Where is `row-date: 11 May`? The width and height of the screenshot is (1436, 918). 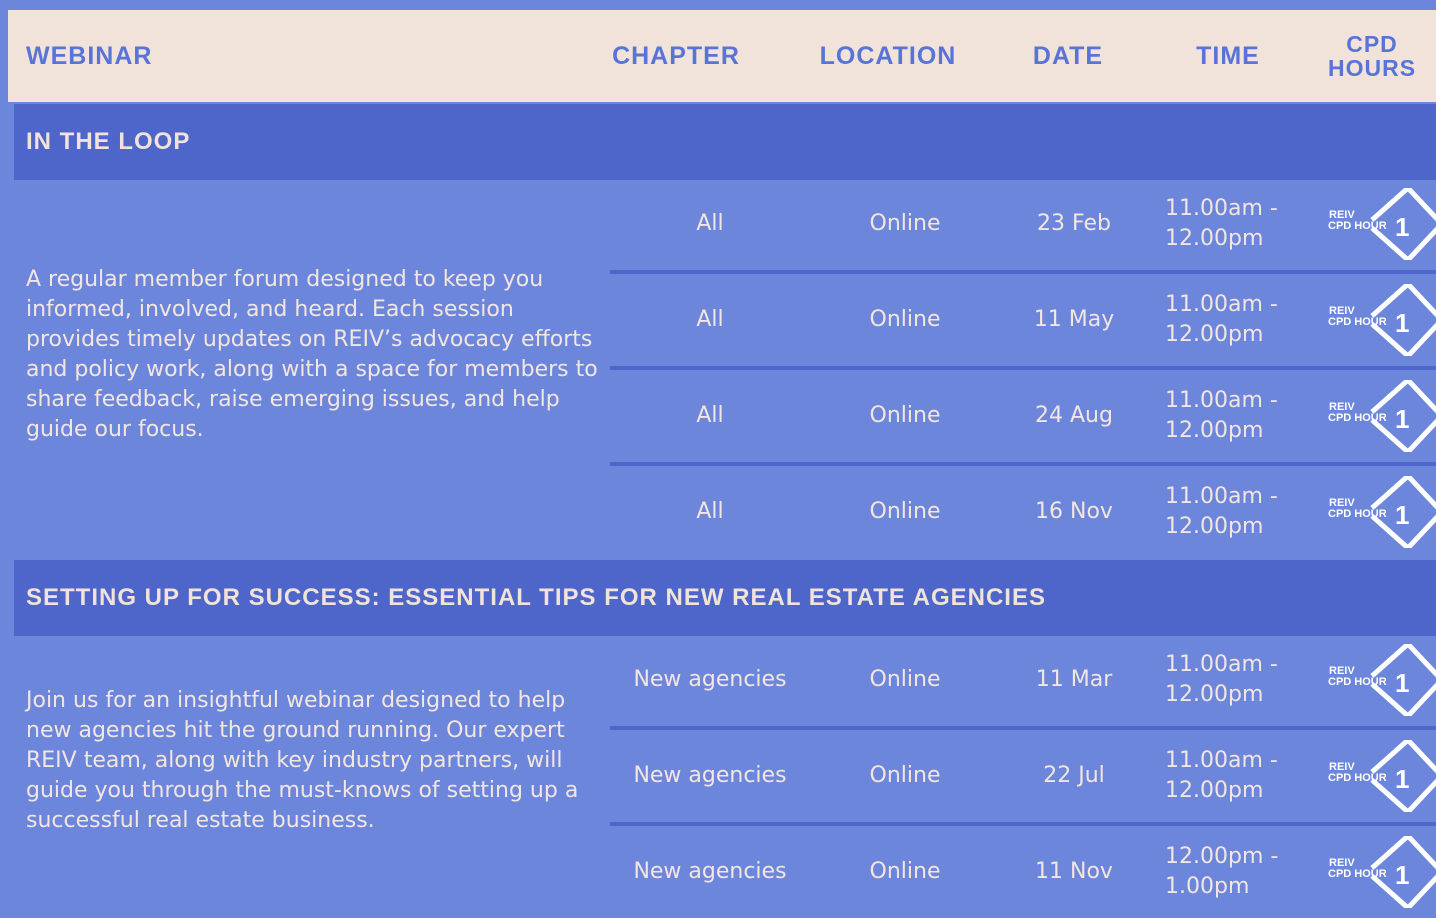
row-date: 11 May is located at coordinates (1074, 319).